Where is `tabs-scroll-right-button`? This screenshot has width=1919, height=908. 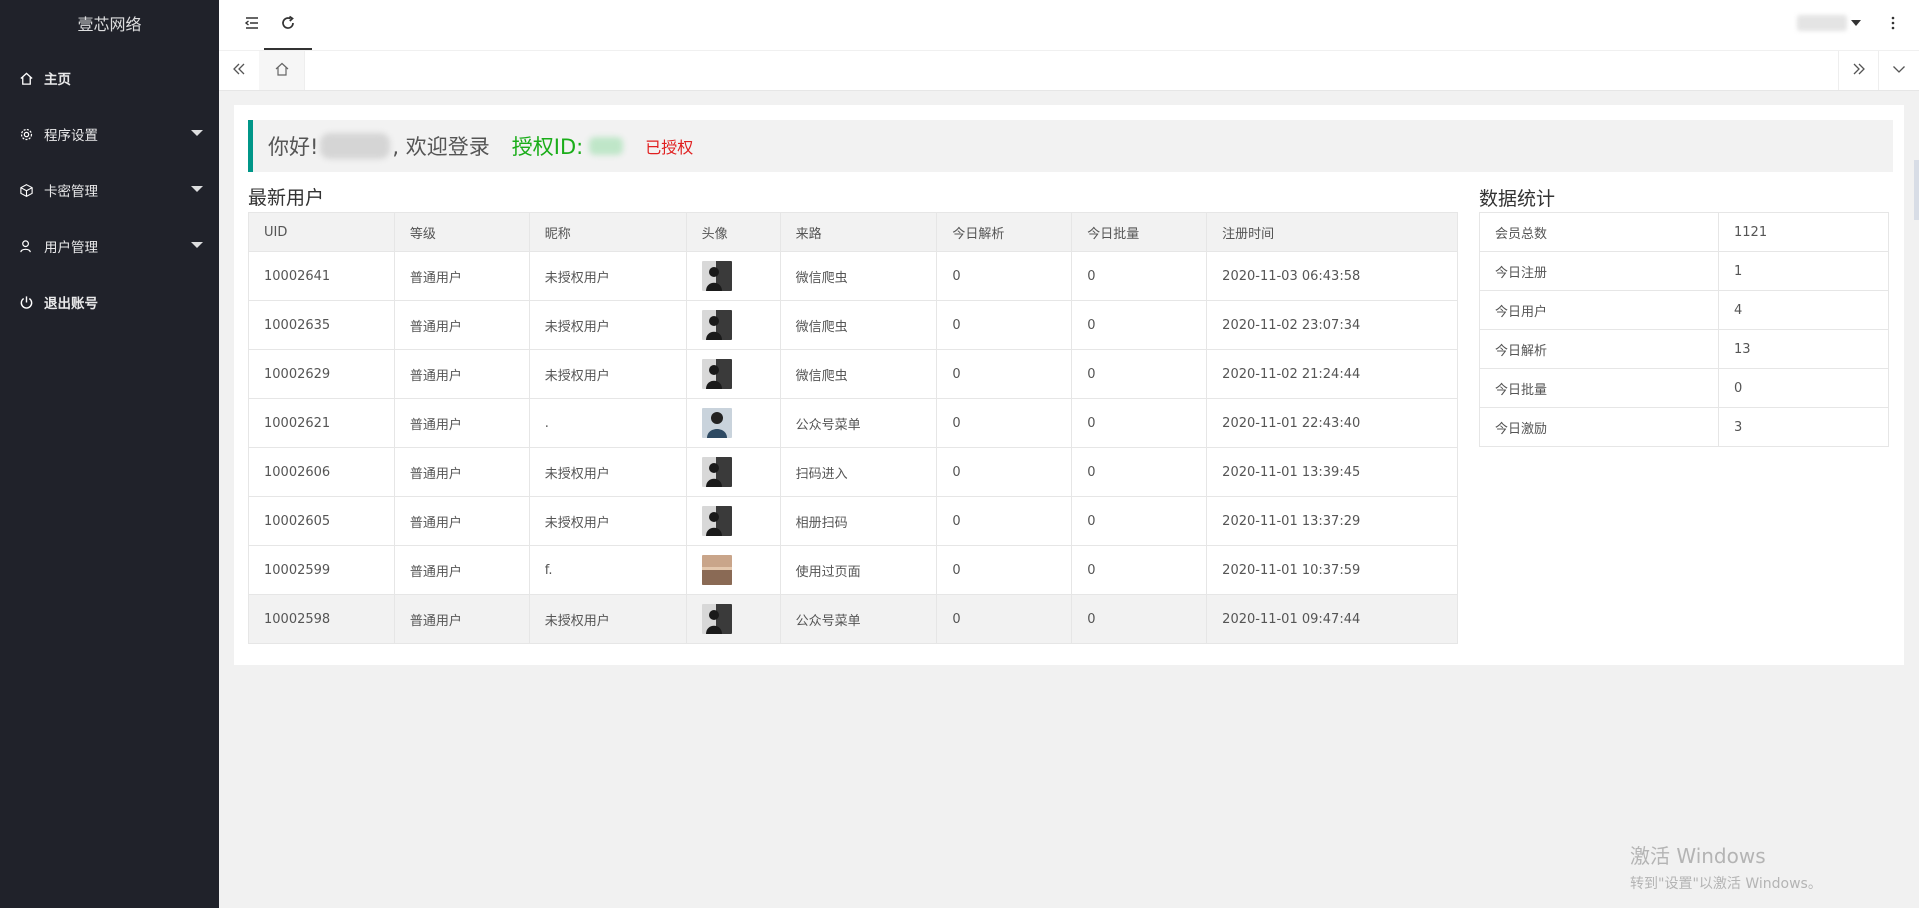
tabs-scroll-right-button is located at coordinates (1858, 70).